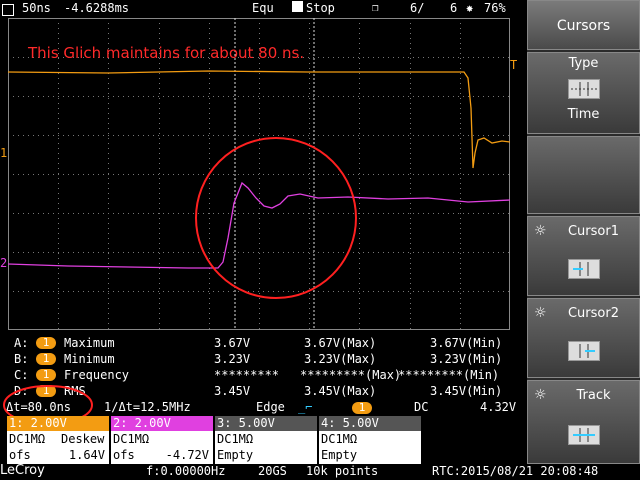 This screenshot has width=640, height=480. I want to click on type-softkey: Type Time, so click(583, 93).